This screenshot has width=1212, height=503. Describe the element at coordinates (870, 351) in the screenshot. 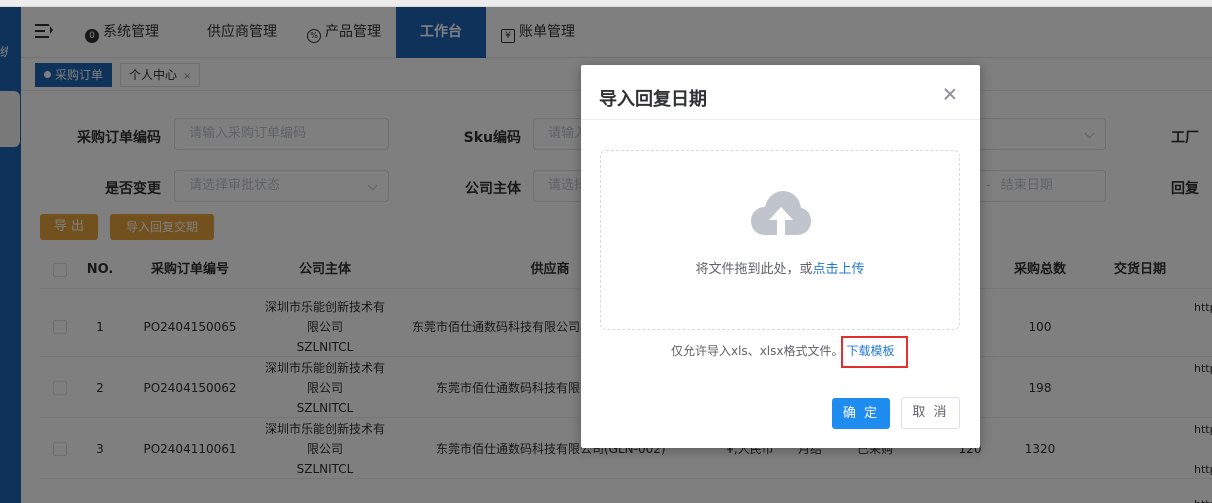

I see `download-template-link: 下载模板` at that location.